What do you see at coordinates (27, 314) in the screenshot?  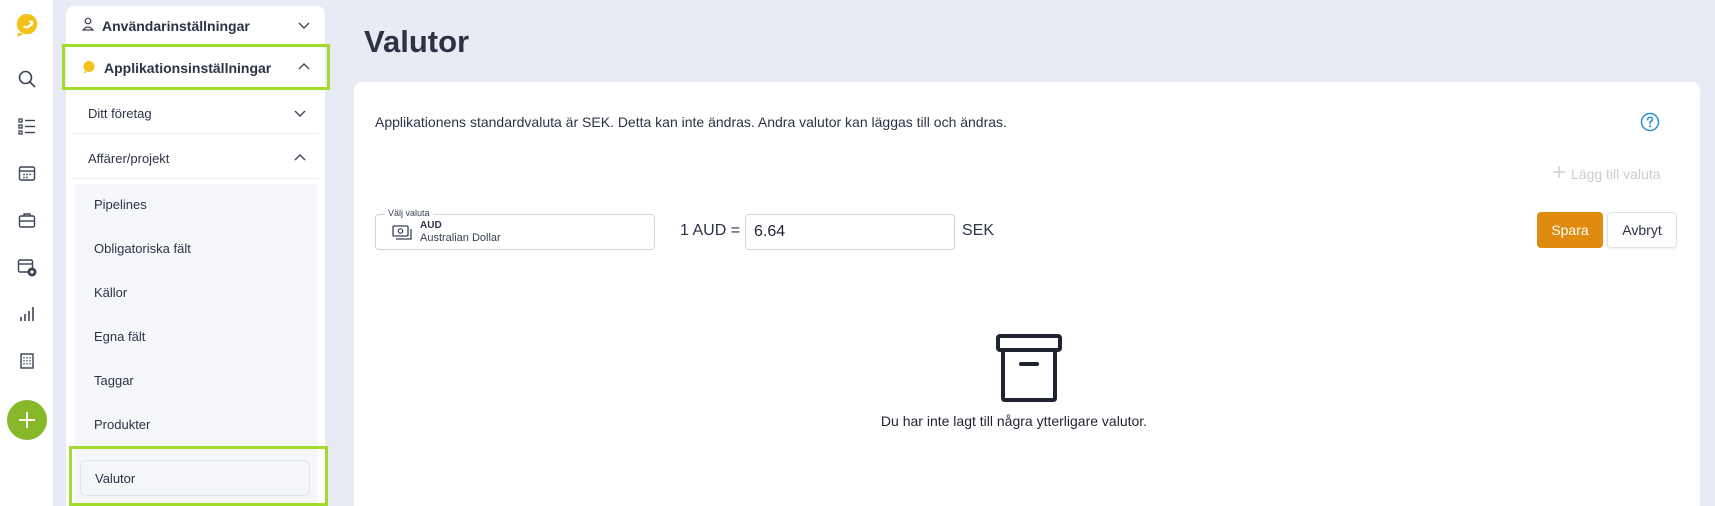 I see `chart-icon` at bounding box center [27, 314].